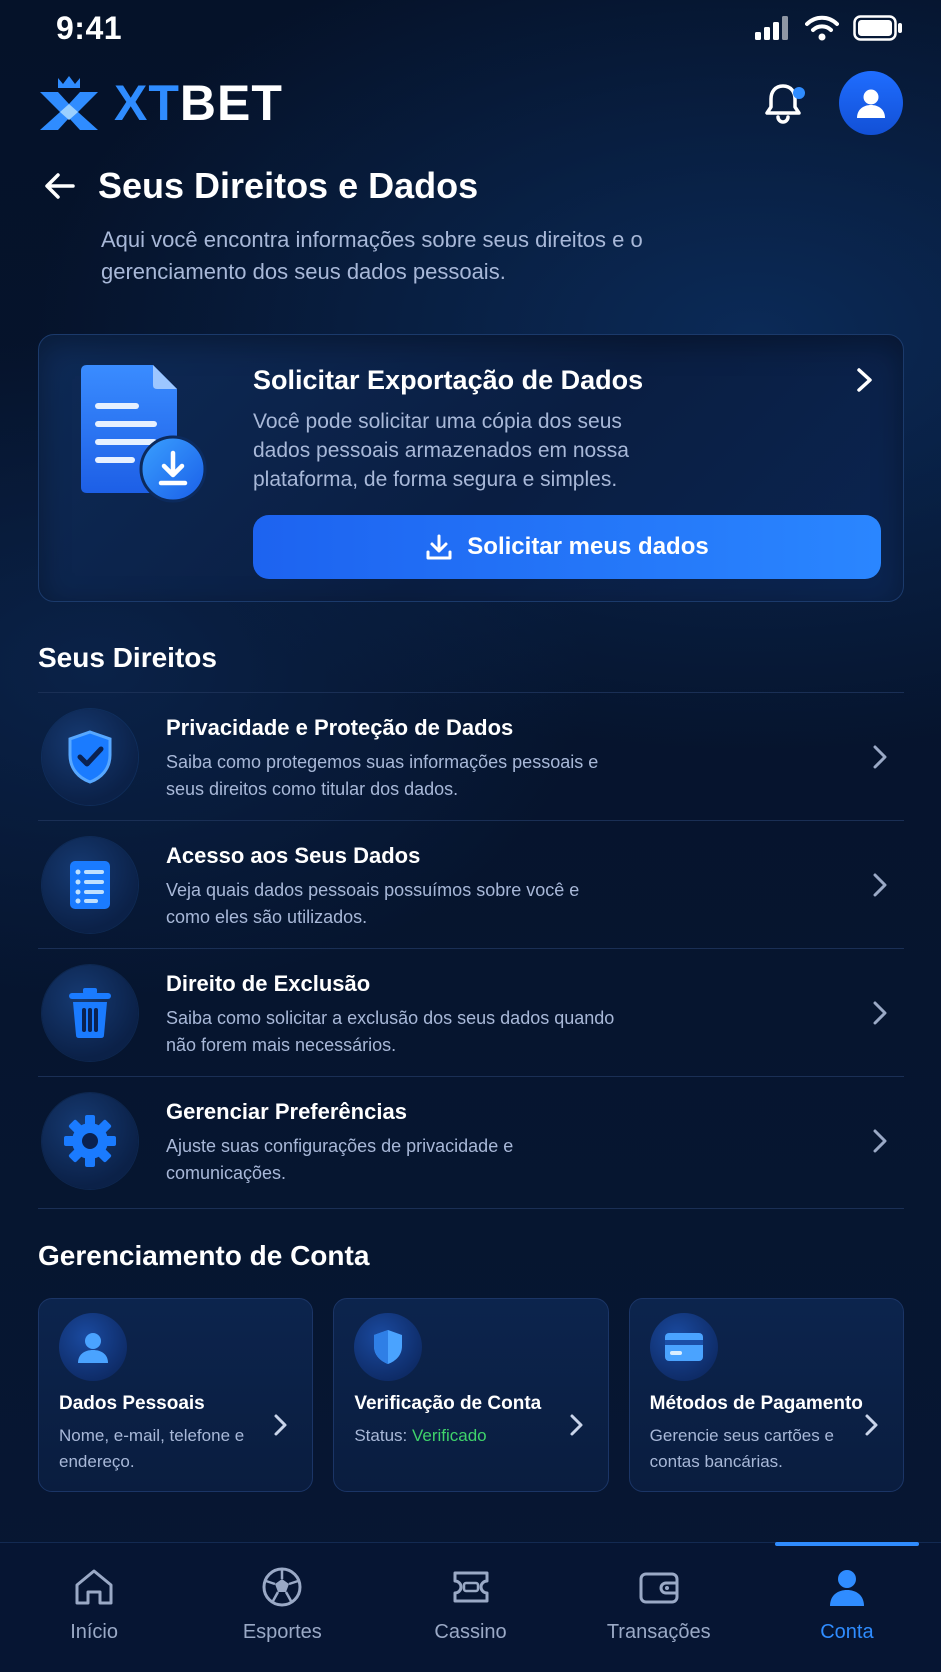 This screenshot has height=1672, width=941. Describe the element at coordinates (658, 1632) in the screenshot. I see `nav-label: Transações` at that location.